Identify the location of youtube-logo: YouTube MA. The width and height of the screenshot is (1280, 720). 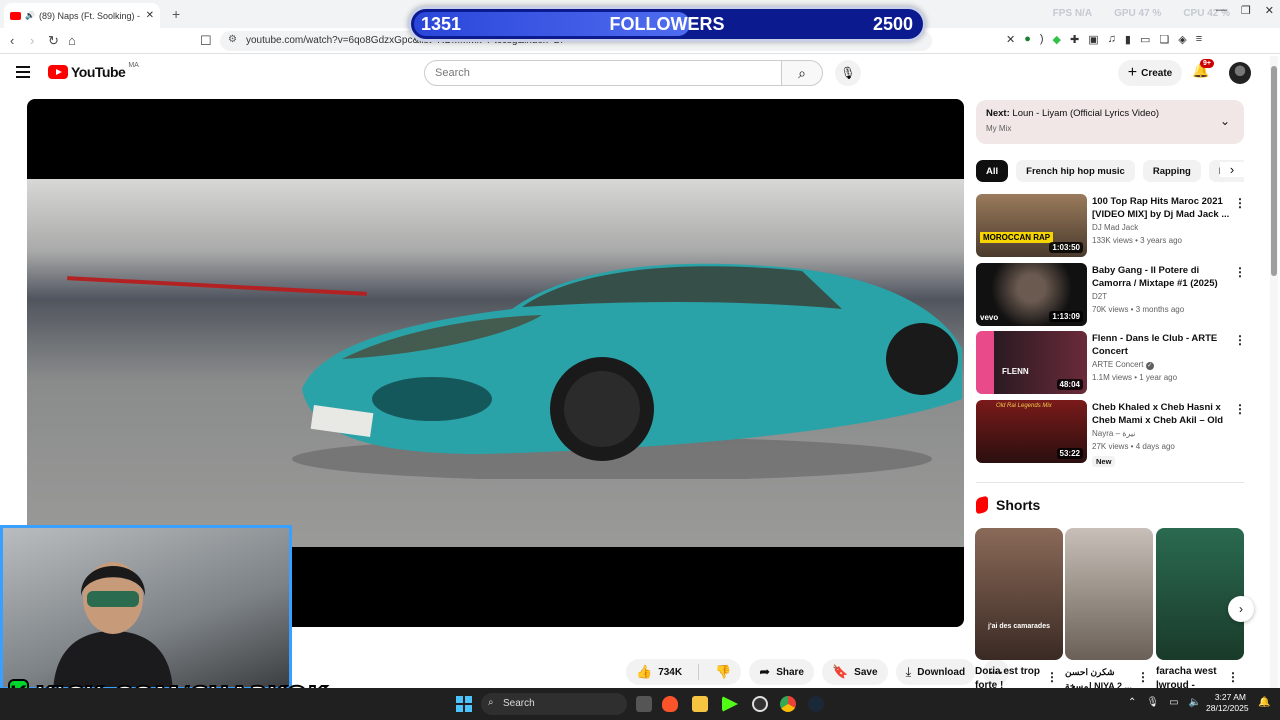
(93, 71).